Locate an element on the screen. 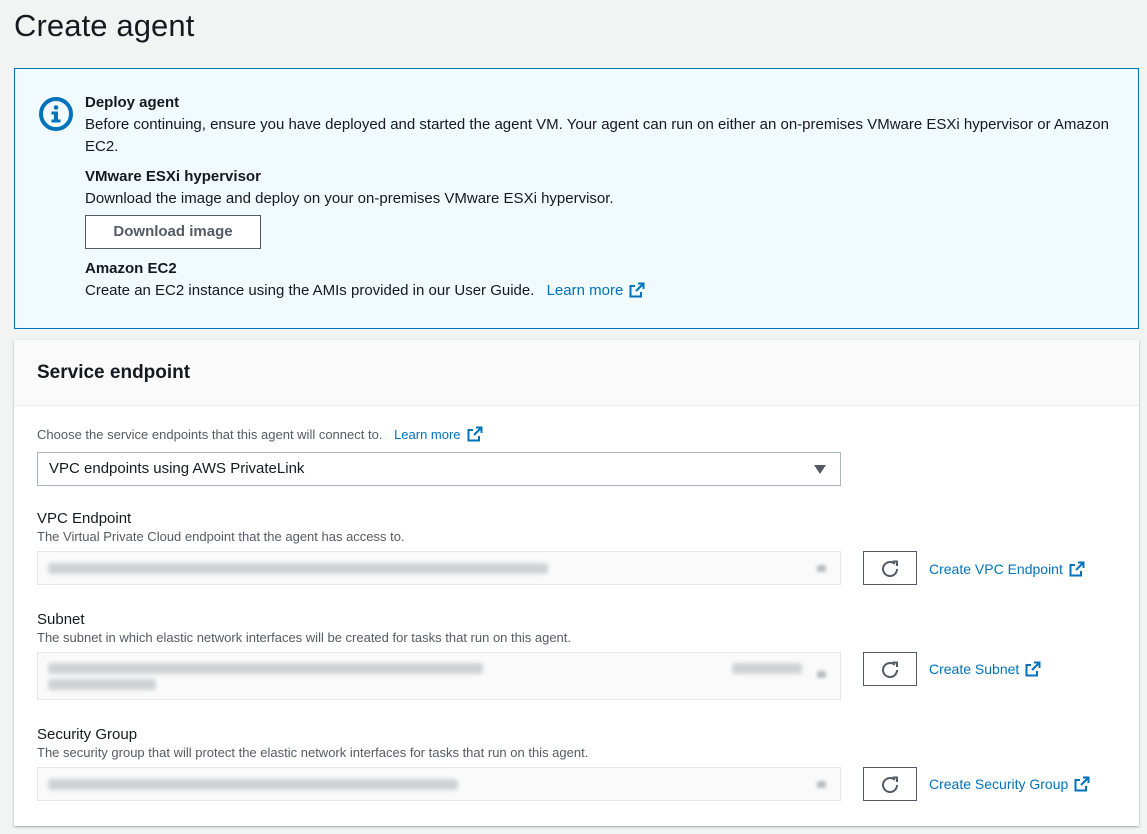 This screenshot has height=834, width=1147. create-vpc-endpoint-label: Create VPC Endpoint is located at coordinates (996, 569).